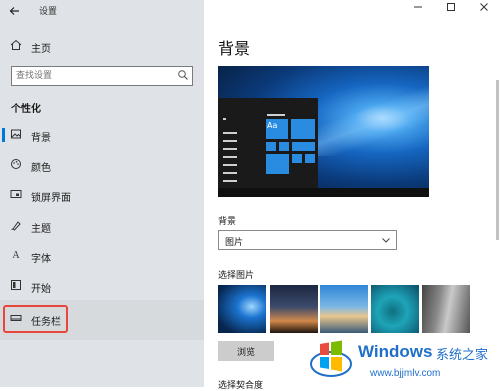 The height and width of the screenshot is (391, 500). I want to click on background-label: 背景, so click(227, 222).